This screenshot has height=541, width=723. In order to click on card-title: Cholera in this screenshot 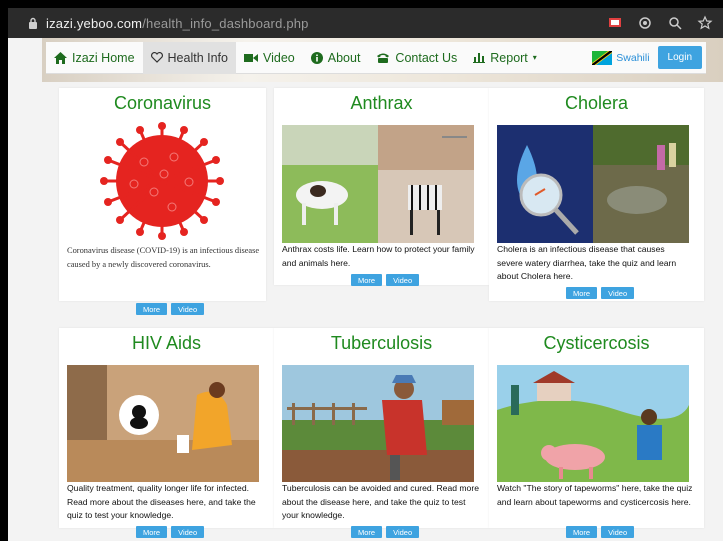, I will do `click(596, 103)`.